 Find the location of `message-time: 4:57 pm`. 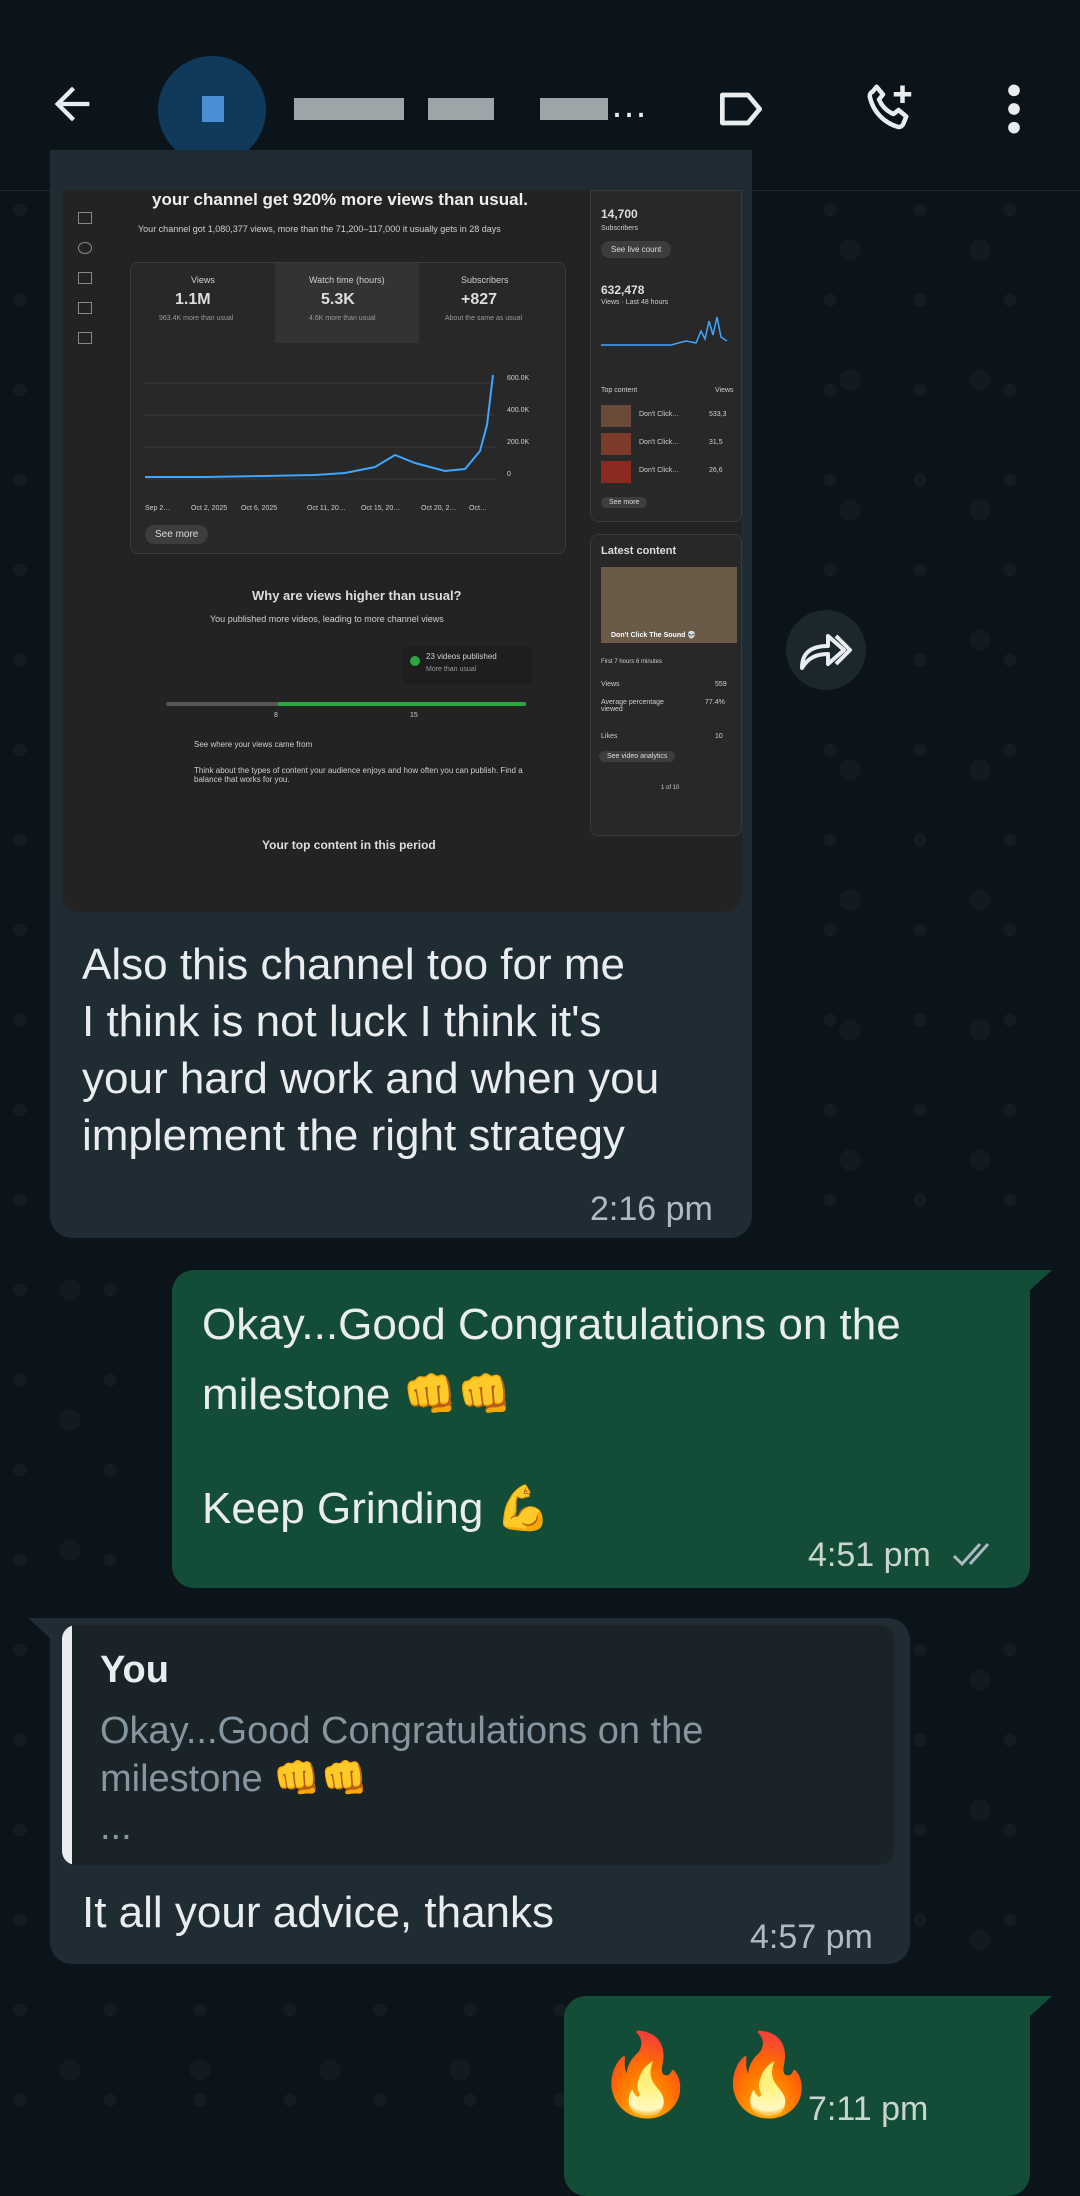

message-time: 4:57 pm is located at coordinates (811, 1937).